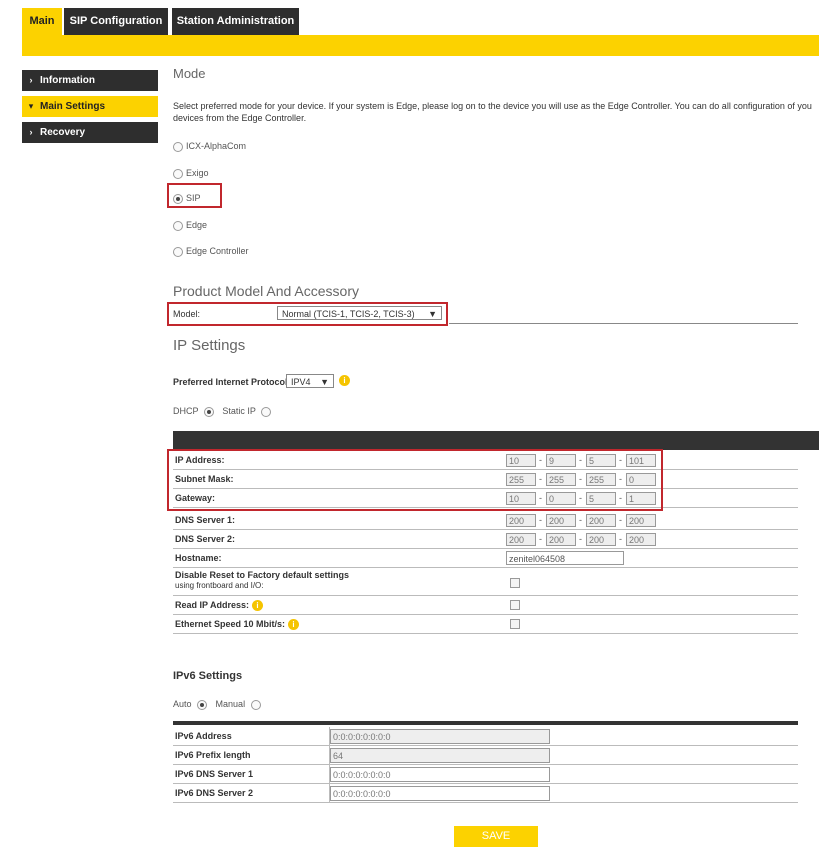 This screenshot has height=847, width=819. What do you see at coordinates (212, 605) in the screenshot?
I see `read-ip-label: Read IP Address:` at bounding box center [212, 605].